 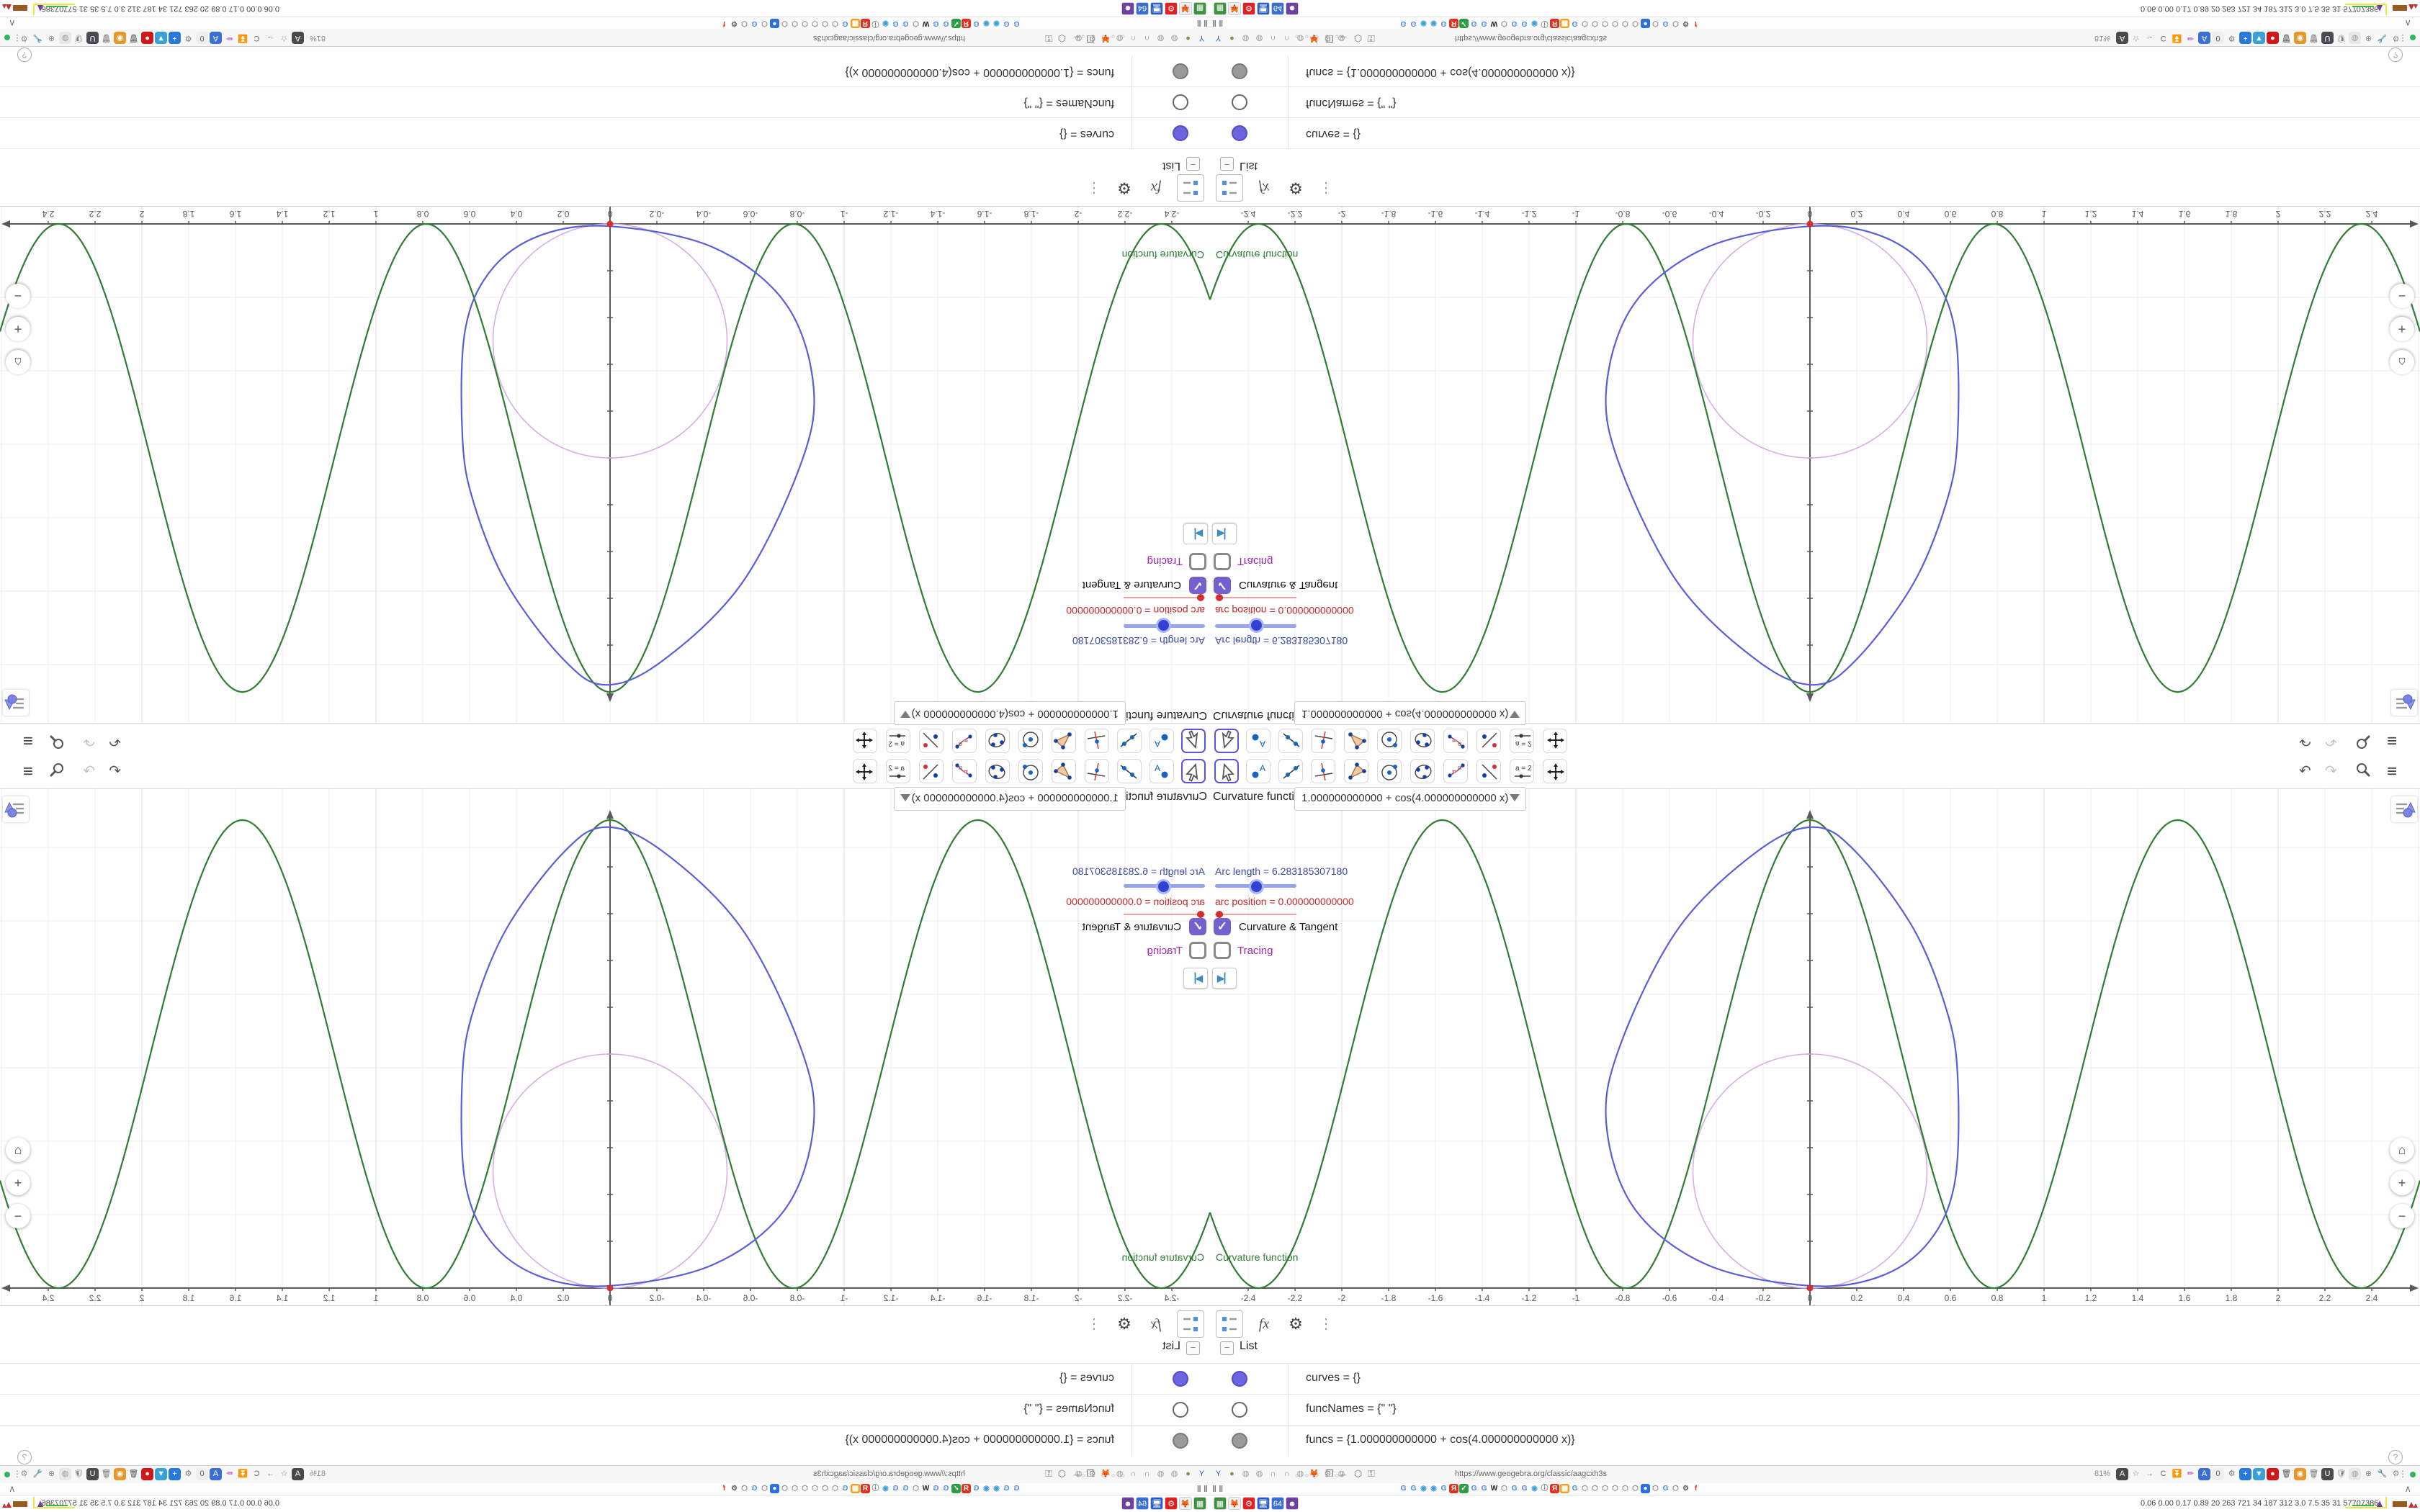 I want to click on skip-to-end-button: ▶▏, so click(x=1224, y=533).